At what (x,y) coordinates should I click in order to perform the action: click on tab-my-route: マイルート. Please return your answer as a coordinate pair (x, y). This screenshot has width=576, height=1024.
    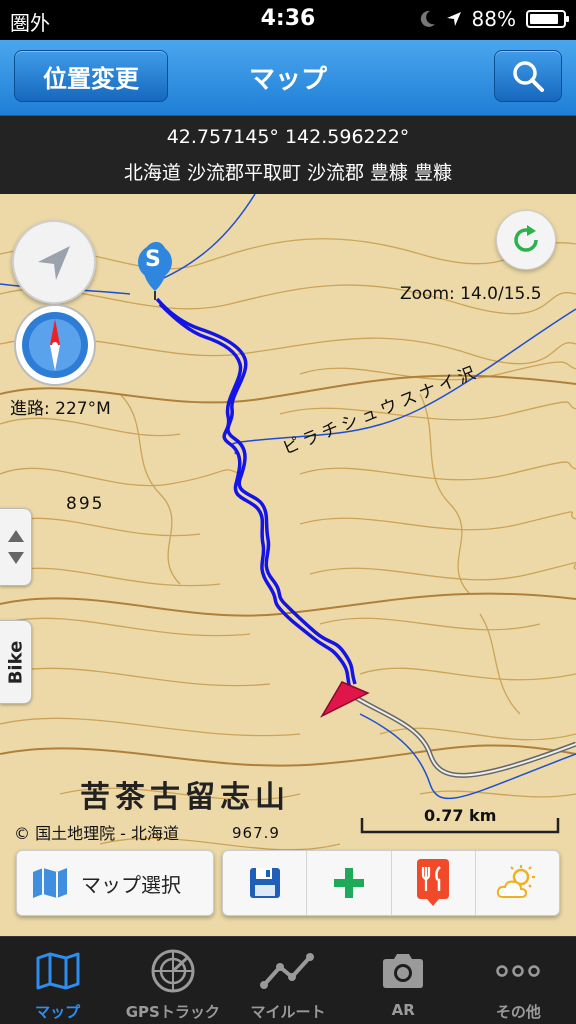
    Looking at the image, I should click on (287, 980).